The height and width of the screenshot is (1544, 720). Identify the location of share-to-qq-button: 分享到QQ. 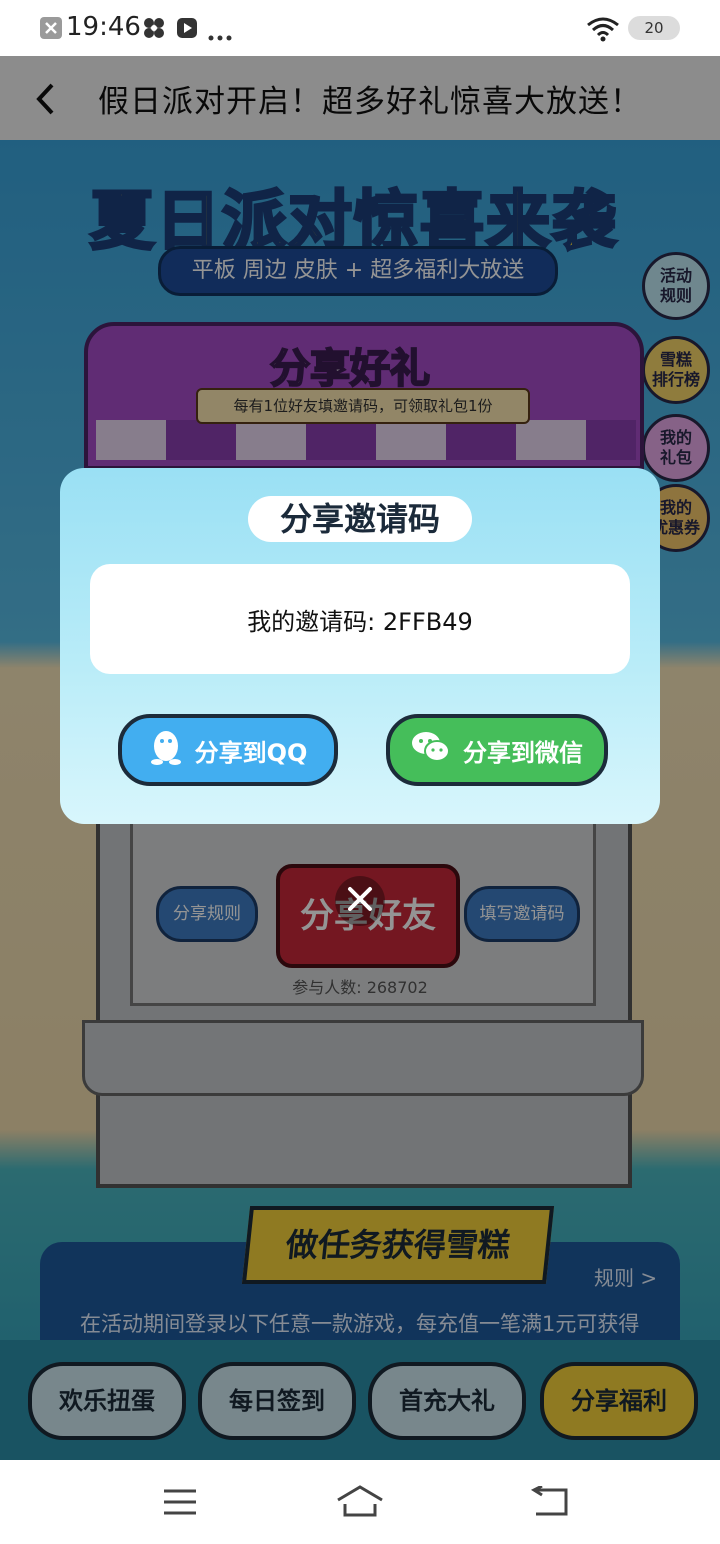
(228, 750).